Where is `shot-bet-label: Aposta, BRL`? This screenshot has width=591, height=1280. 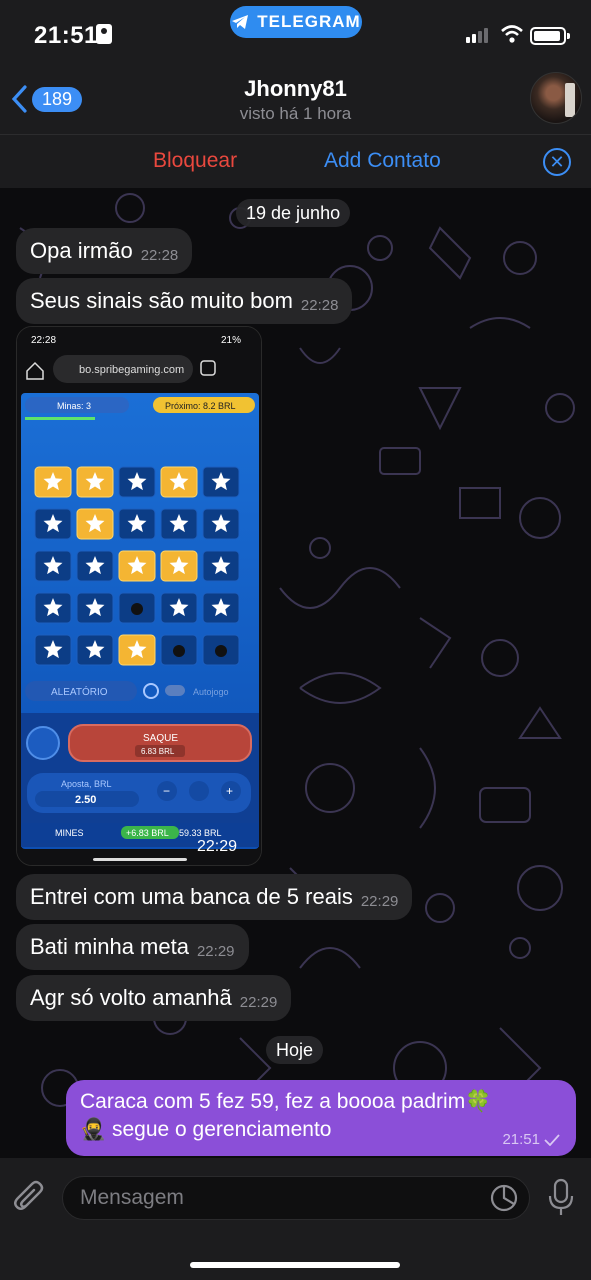
shot-bet-label: Aposta, BRL is located at coordinates (86, 784).